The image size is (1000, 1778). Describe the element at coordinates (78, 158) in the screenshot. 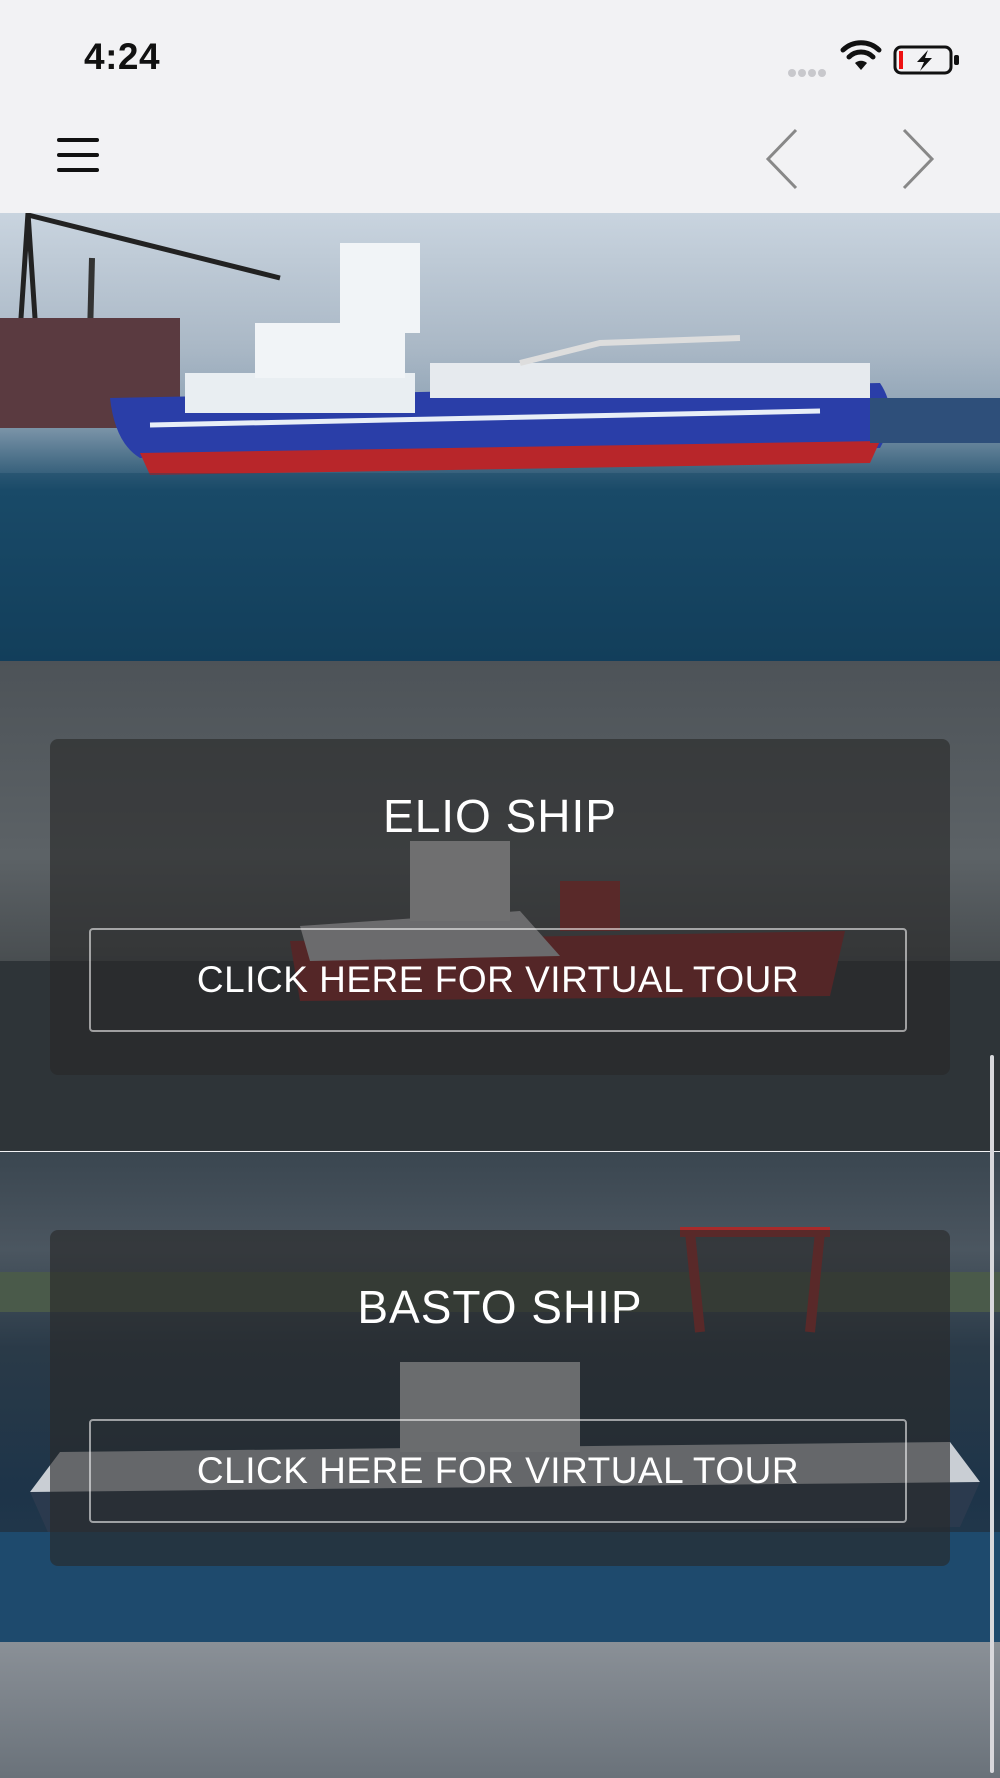

I see `hamburger-menu-icon` at that location.